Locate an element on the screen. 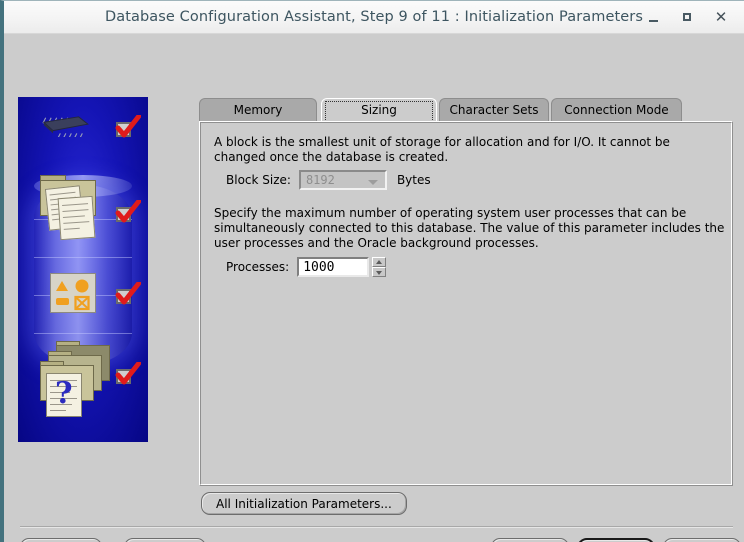 This screenshot has height=542, width=744. wizard-navigation: « Back Next » Finish is located at coordinates (616, 540).